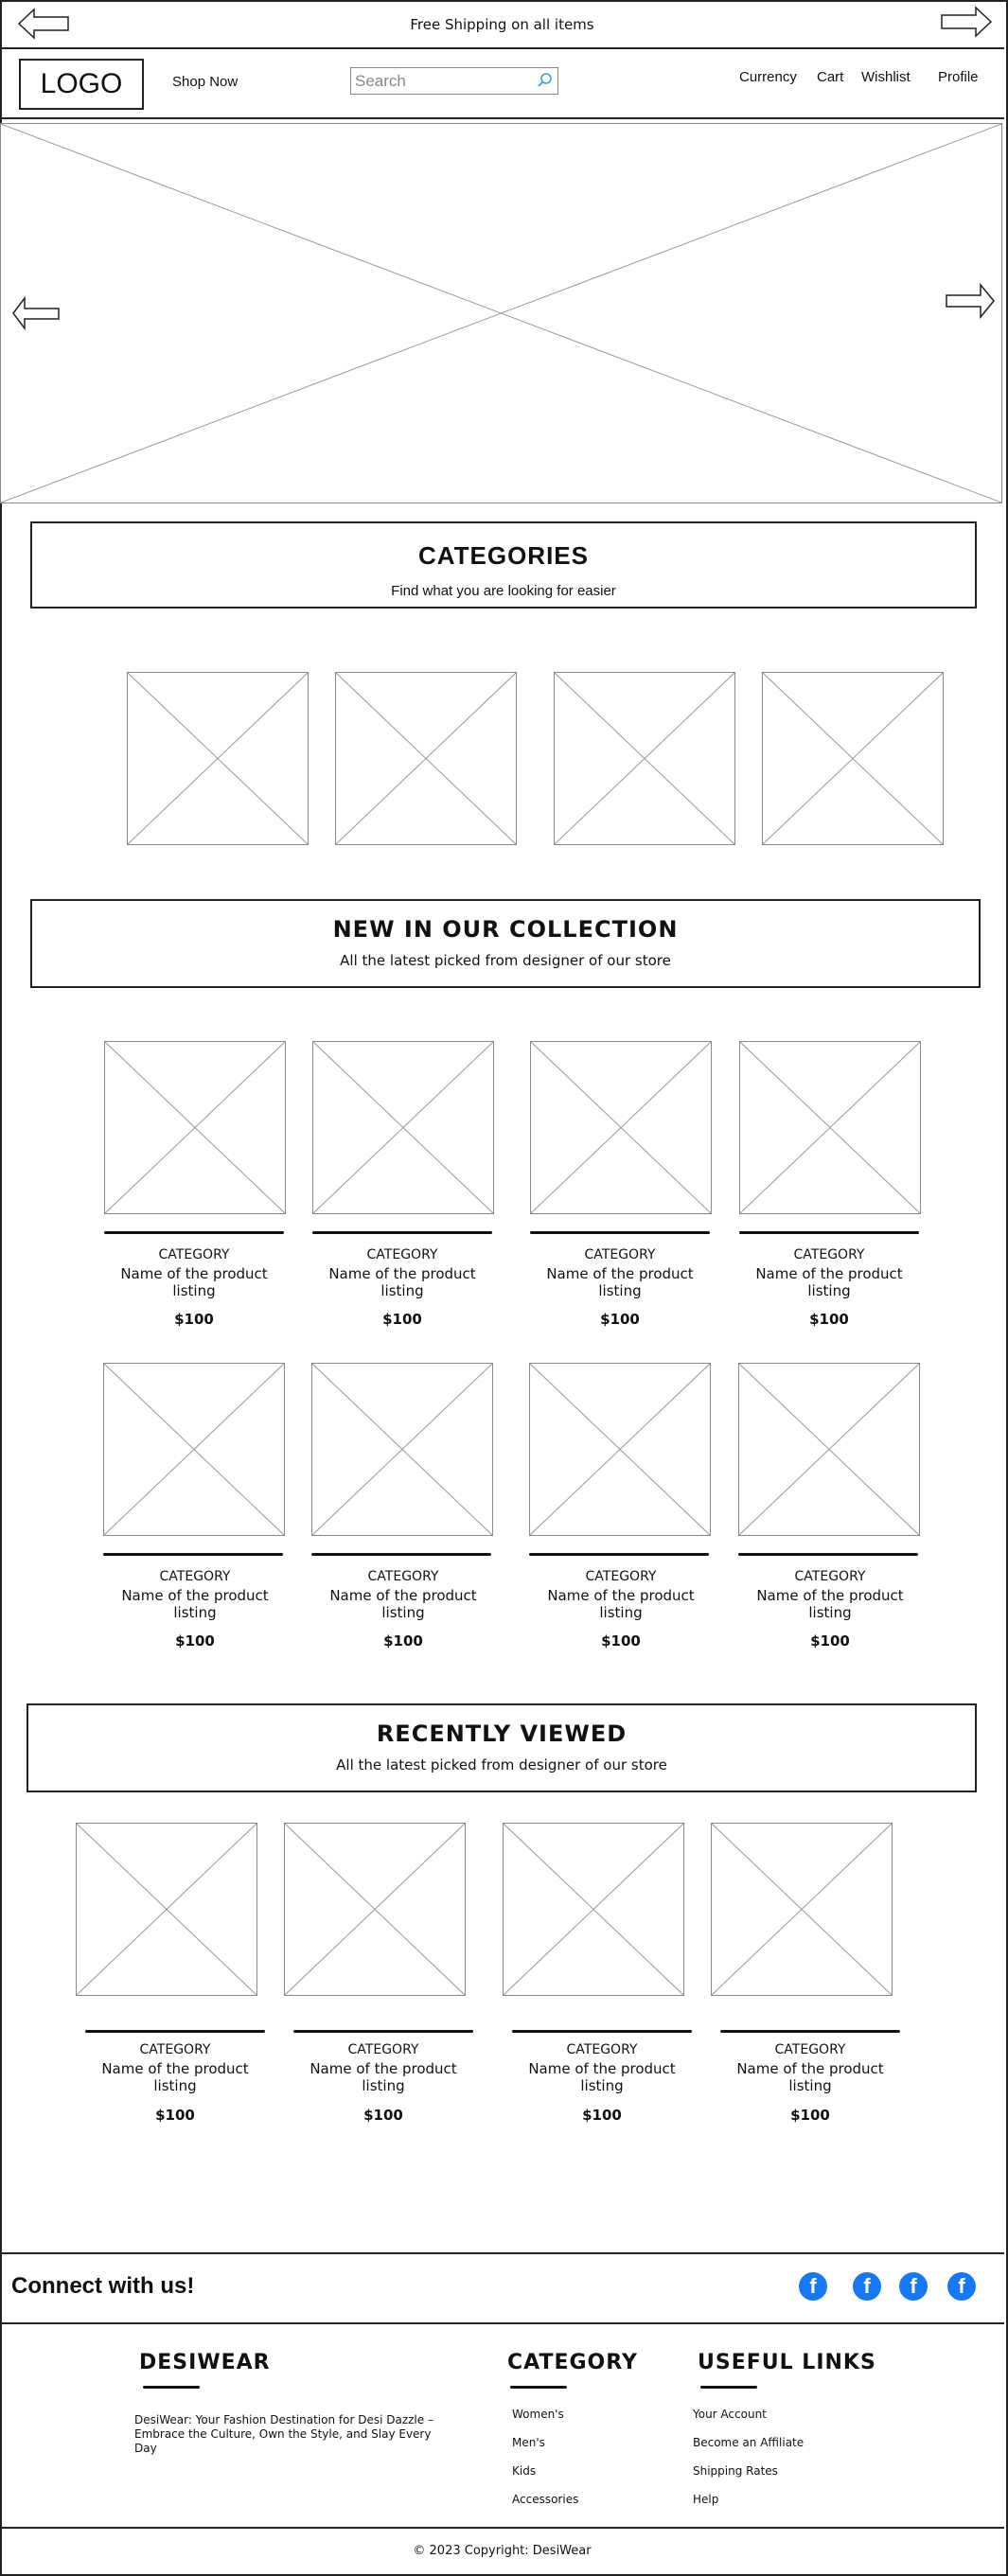 Image resolution: width=1008 pixels, height=2576 pixels. What do you see at coordinates (545, 80) in the screenshot?
I see `search-icon` at bounding box center [545, 80].